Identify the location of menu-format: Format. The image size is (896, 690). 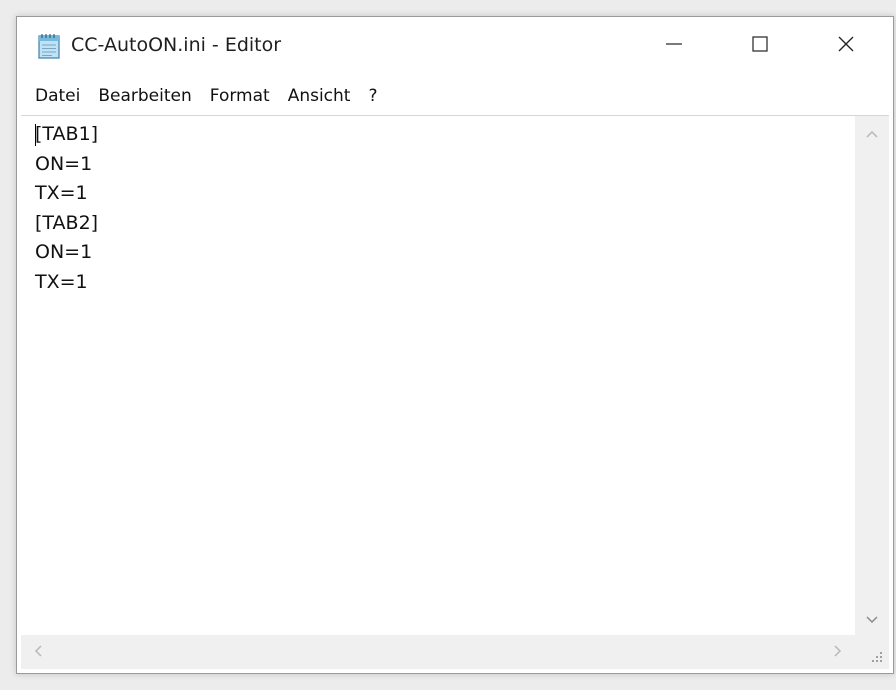
(240, 96).